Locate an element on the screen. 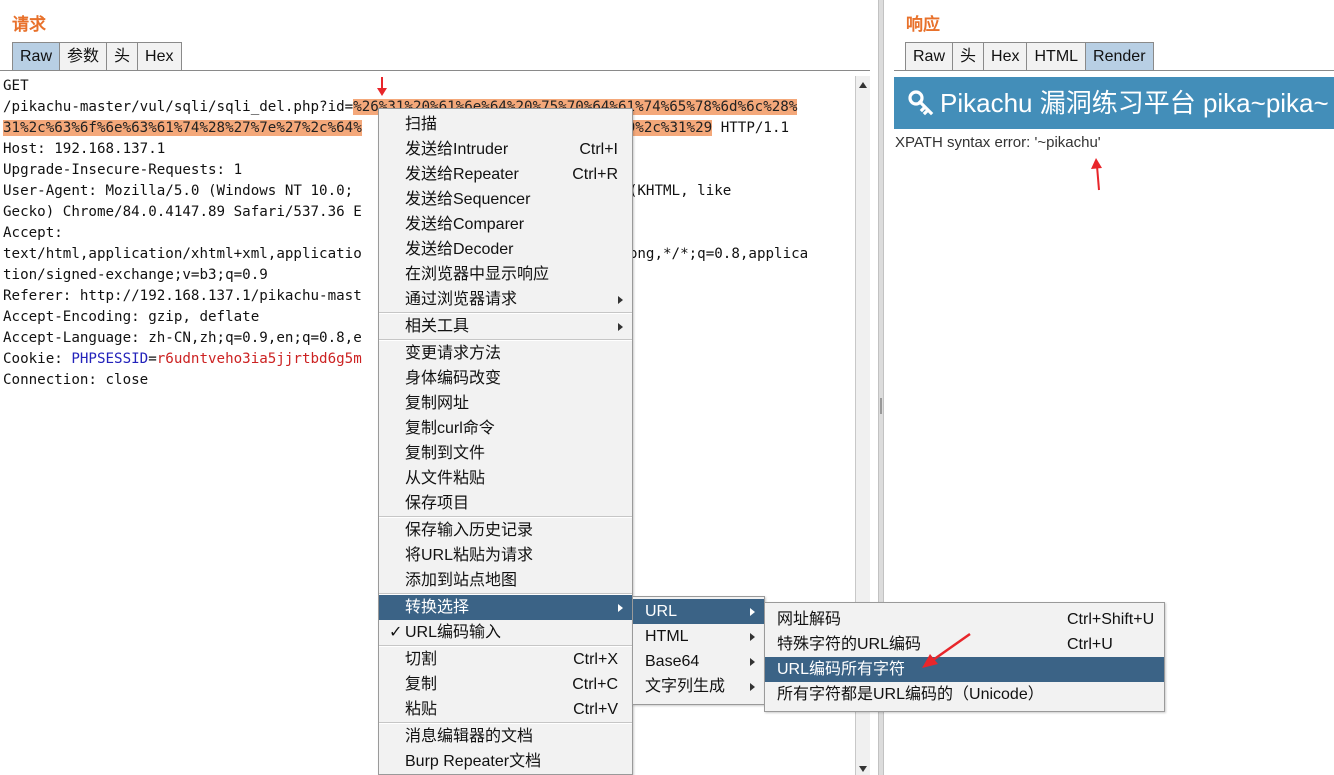 The image size is (1334, 775). annotation-arrow-request is located at coordinates (382, 86).